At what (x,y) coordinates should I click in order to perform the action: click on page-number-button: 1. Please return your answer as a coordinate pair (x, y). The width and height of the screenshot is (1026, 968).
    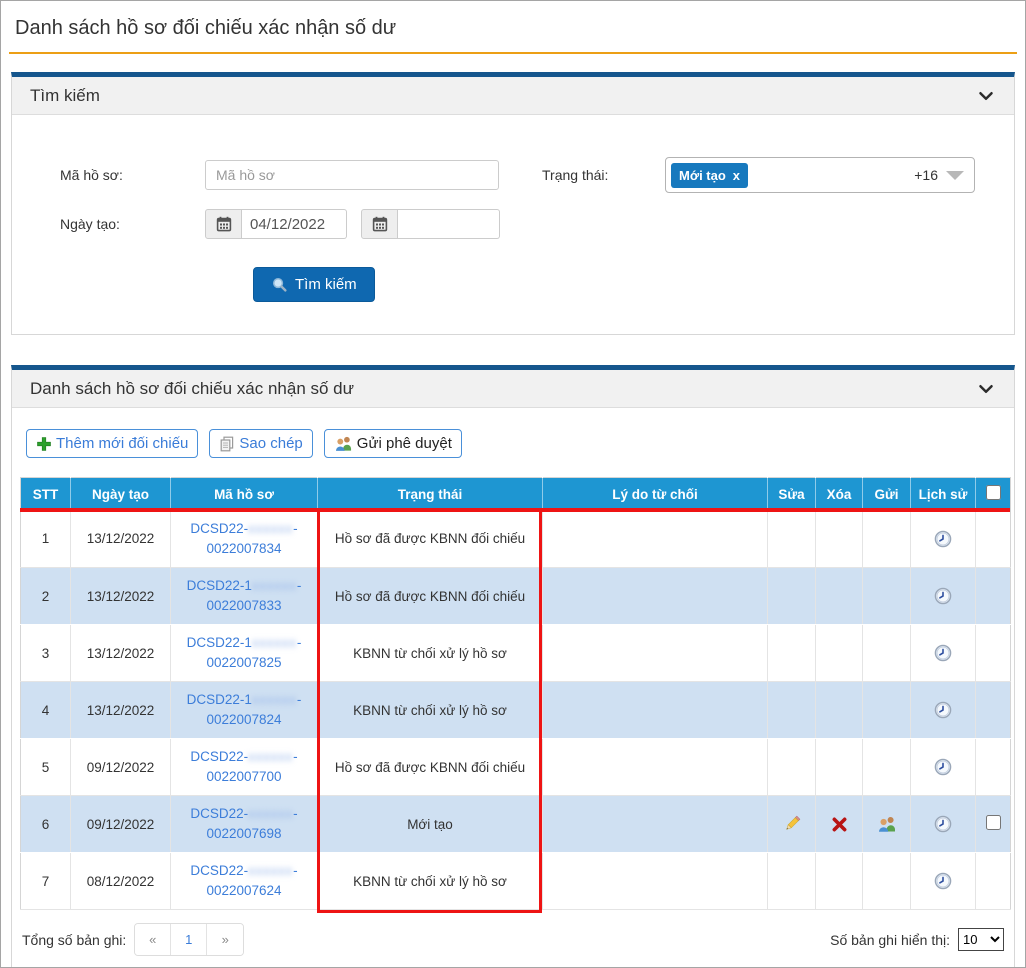
    Looking at the image, I should click on (189, 939).